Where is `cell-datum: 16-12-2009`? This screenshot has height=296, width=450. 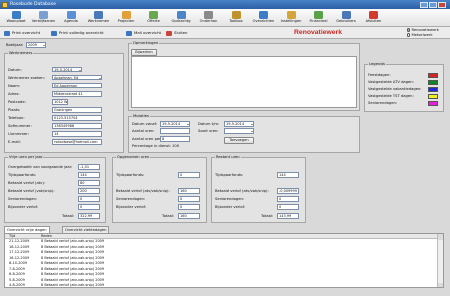 cell-datum: 16-12-2009 is located at coordinates (19, 257).